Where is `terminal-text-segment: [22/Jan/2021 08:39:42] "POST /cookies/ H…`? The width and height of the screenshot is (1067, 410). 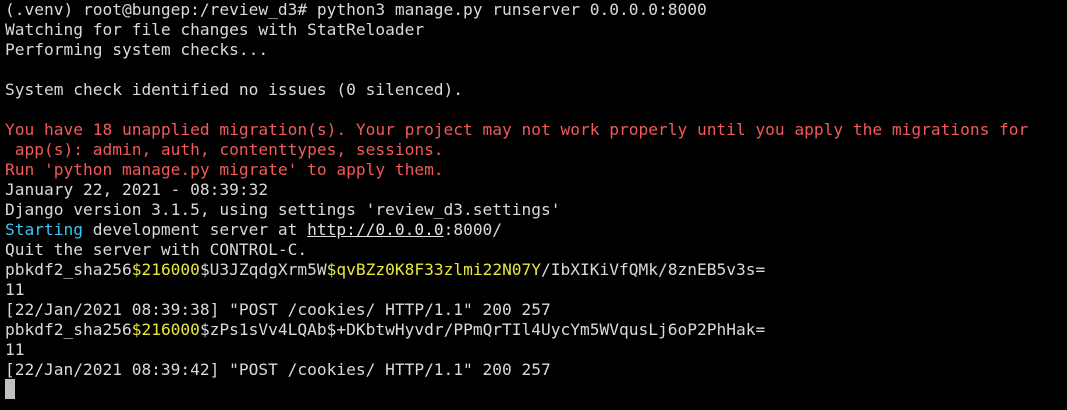
terminal-text-segment: [22/Jan/2021 08:39:42] "POST /cookies/ H… is located at coordinates (278, 369).